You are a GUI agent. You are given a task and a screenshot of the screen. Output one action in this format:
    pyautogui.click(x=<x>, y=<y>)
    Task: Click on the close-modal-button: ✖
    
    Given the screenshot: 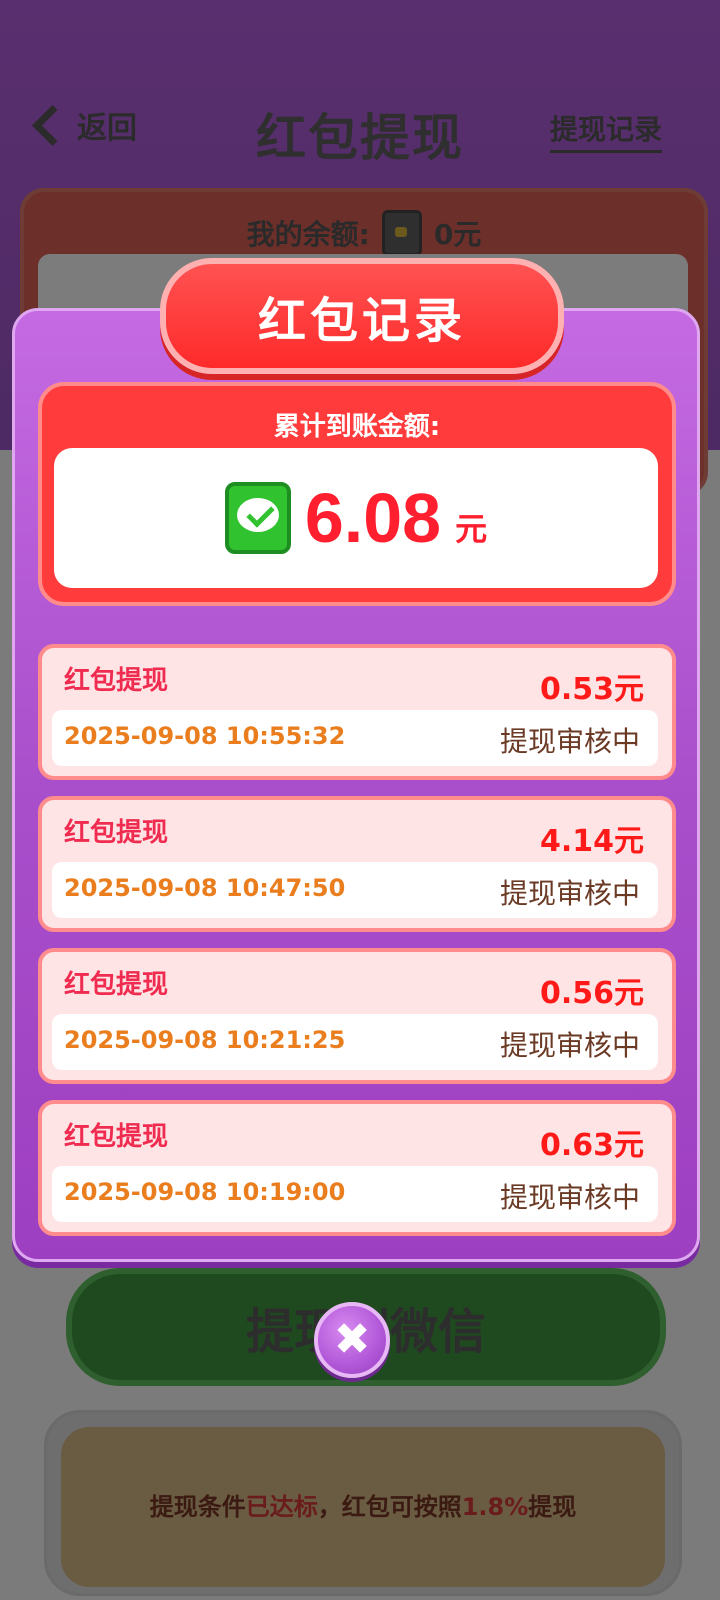 What is the action you would take?
    pyautogui.click(x=352, y=1340)
    